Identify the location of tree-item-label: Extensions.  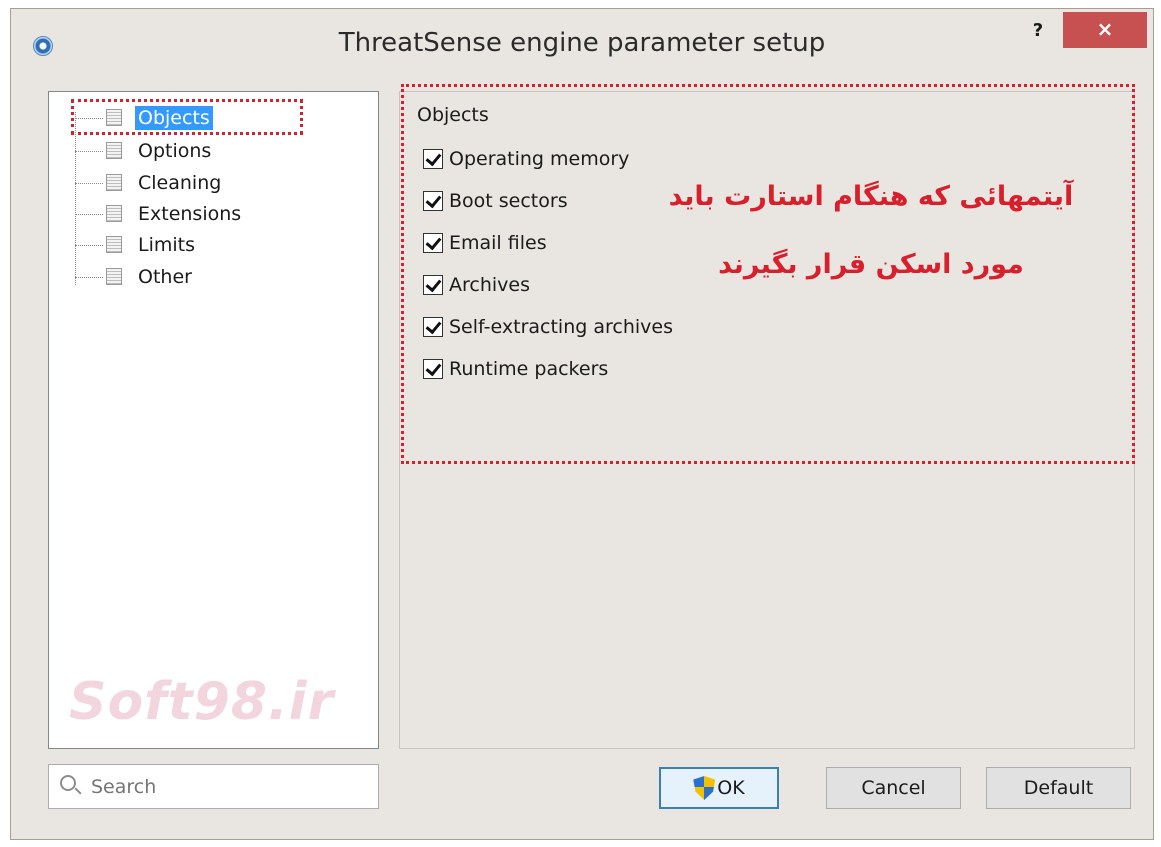
(190, 214).